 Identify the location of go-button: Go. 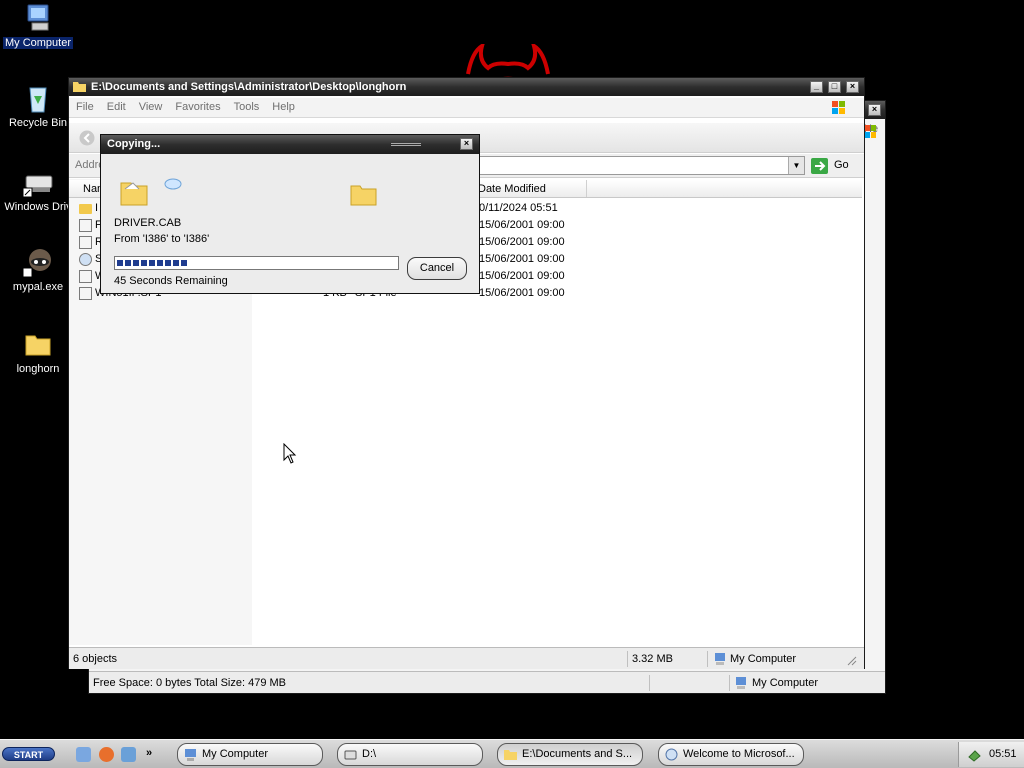
(841, 165).